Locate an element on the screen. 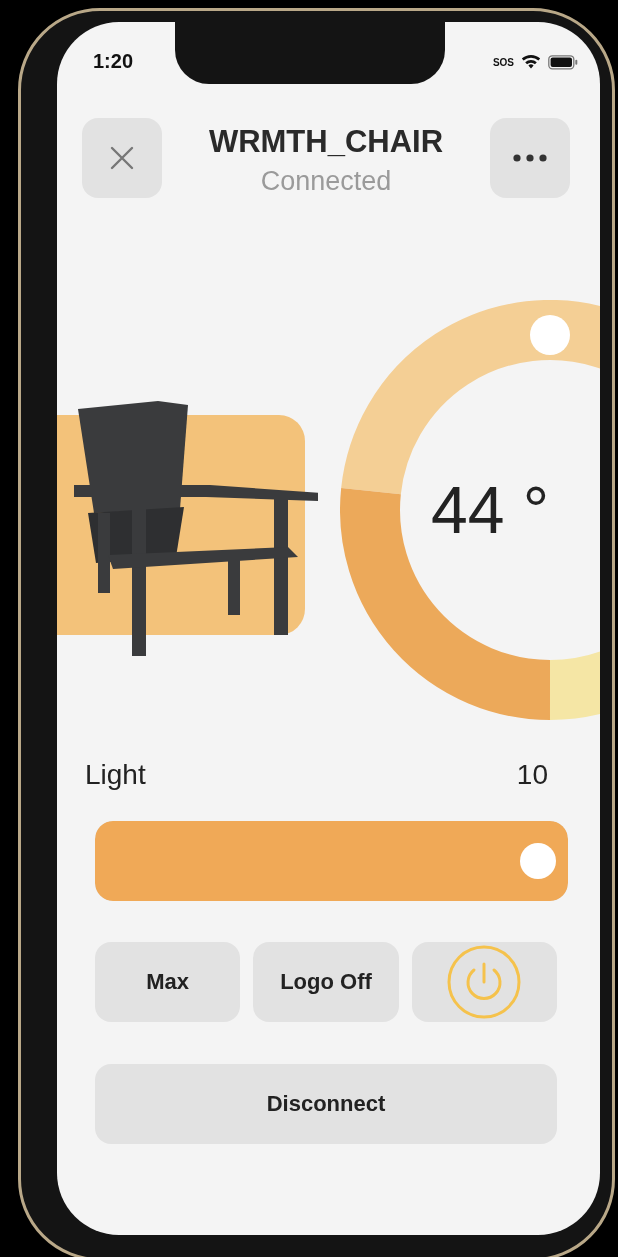 The height and width of the screenshot is (1257, 618). close-icon is located at coordinates (122, 158).